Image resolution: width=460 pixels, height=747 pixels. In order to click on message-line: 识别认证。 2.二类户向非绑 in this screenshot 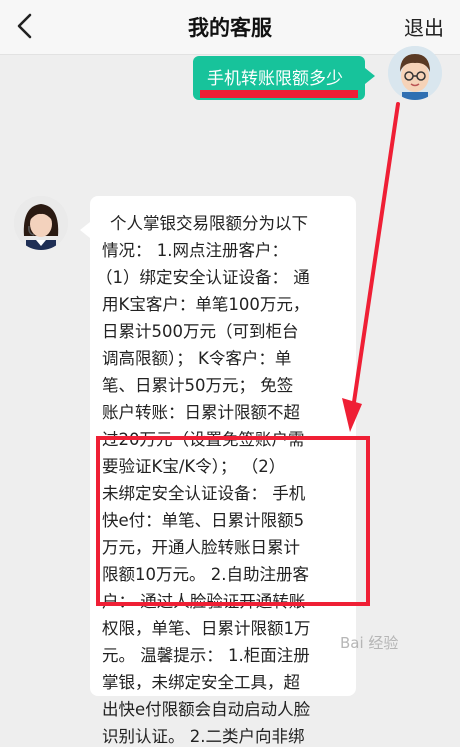, I will do `click(203, 736)`.